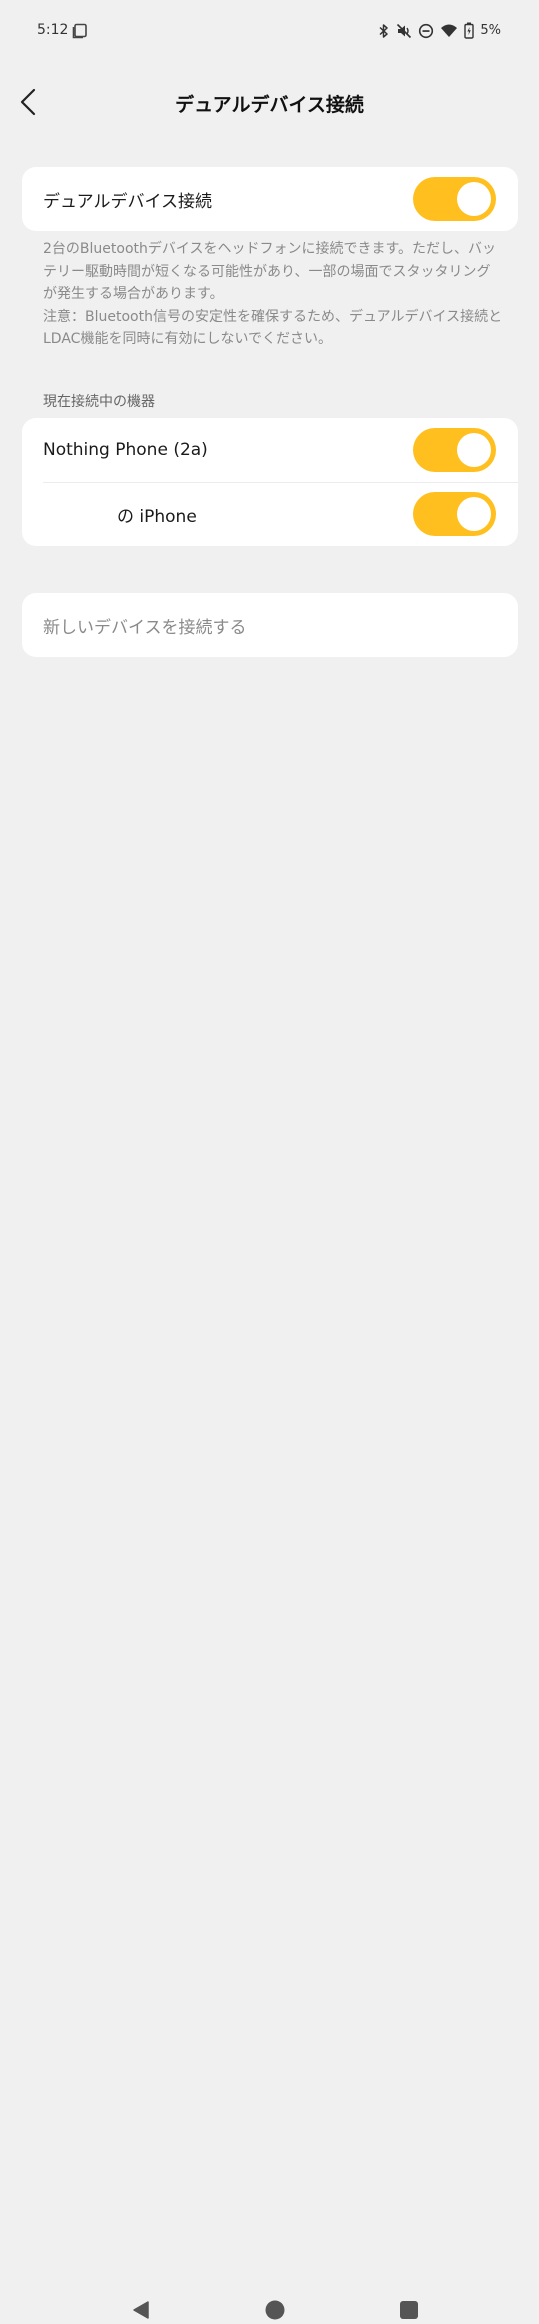  I want to click on wifi-icon, so click(449, 31).